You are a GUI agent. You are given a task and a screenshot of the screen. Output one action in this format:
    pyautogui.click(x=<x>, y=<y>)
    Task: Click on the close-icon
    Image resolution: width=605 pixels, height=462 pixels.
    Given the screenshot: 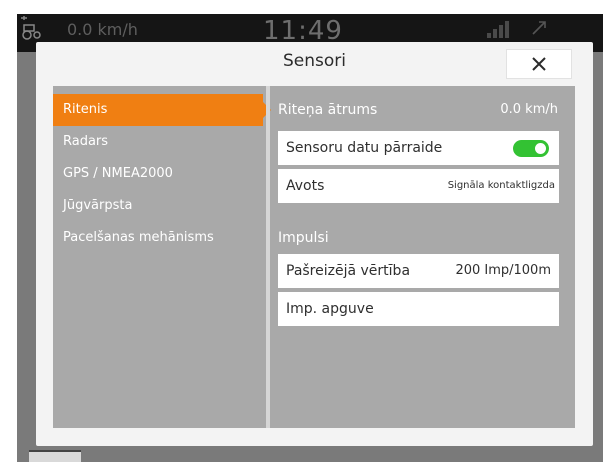 What is the action you would take?
    pyautogui.click(x=539, y=64)
    